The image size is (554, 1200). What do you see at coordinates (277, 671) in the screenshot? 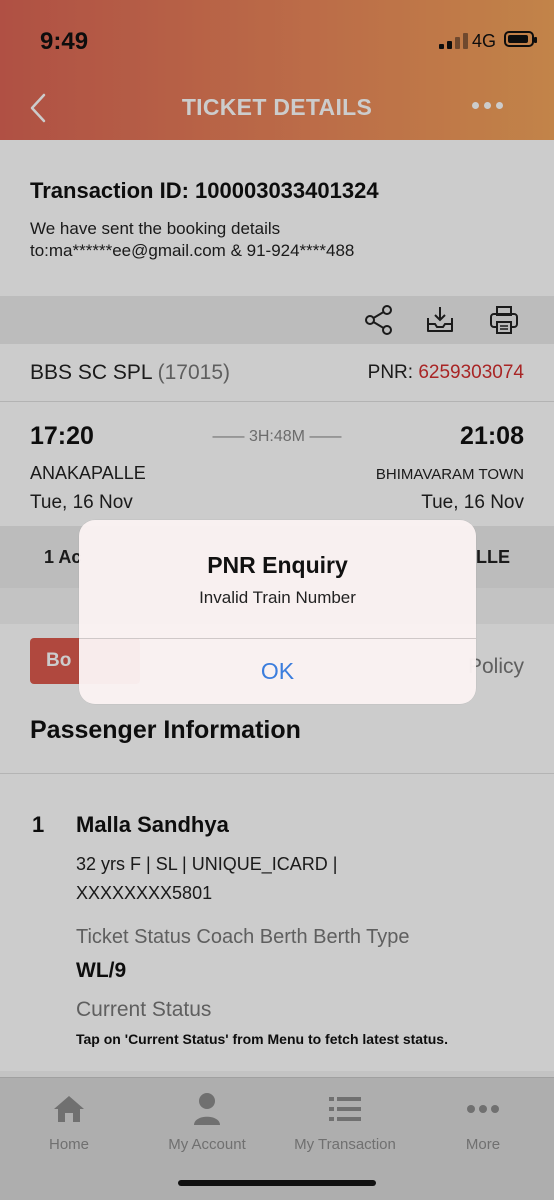
I see `alert-ok-button: OK` at bounding box center [277, 671].